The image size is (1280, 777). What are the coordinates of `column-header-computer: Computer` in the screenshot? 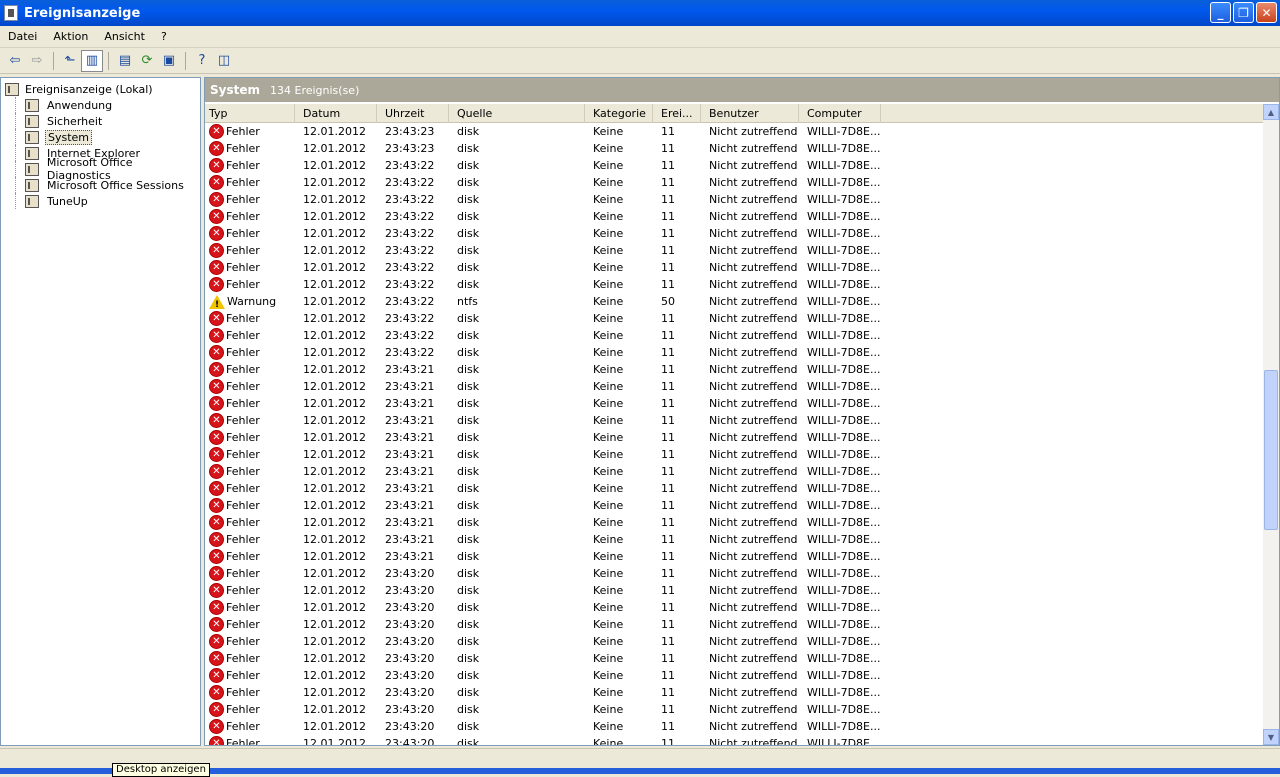 It's located at (840, 113).